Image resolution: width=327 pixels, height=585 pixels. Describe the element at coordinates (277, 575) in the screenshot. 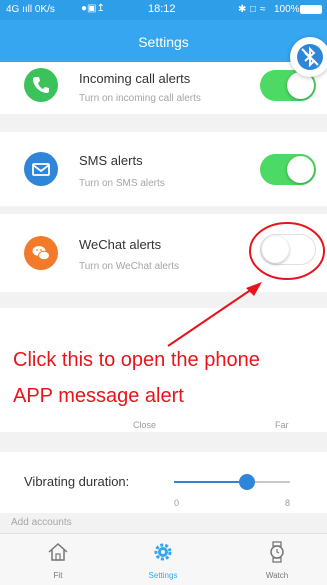

I see `tab-label: Watch` at that location.